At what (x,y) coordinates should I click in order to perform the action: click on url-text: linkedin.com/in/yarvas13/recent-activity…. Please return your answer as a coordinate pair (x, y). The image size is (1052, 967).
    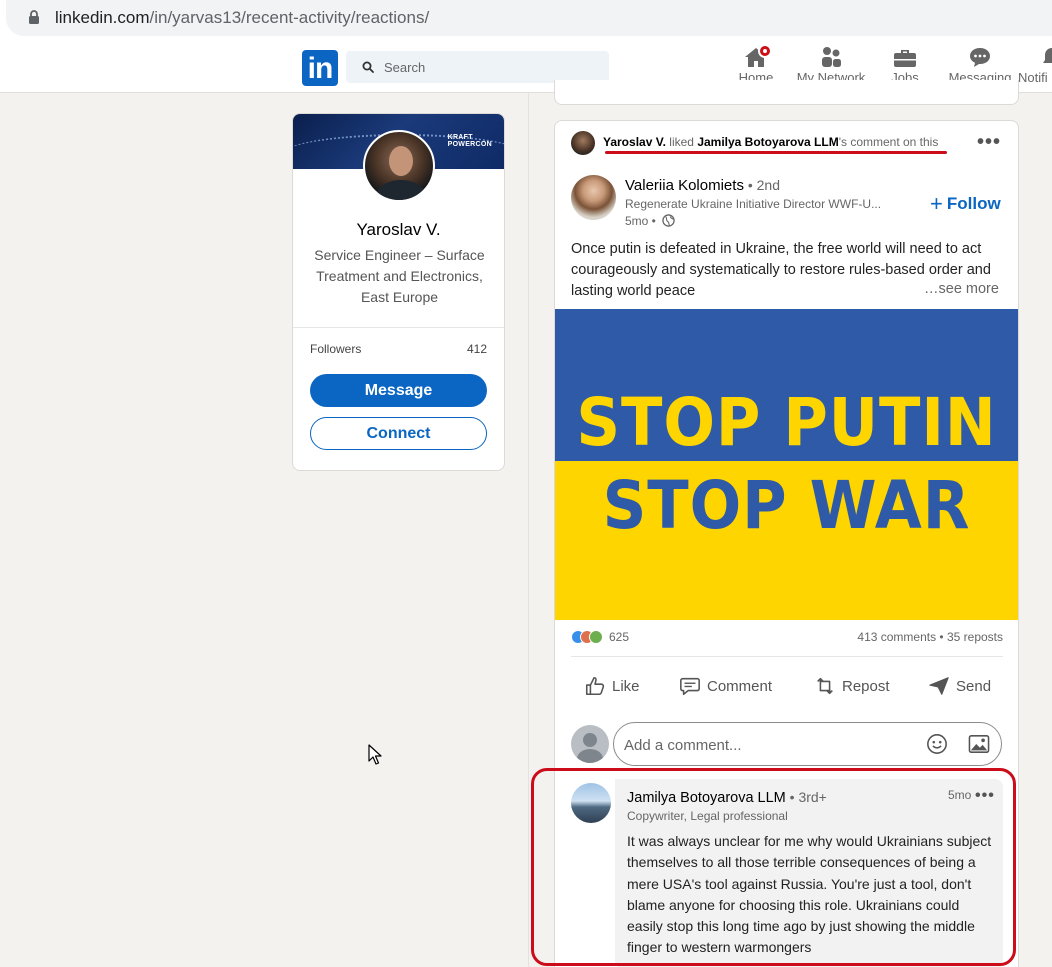
    Looking at the image, I should click on (242, 18).